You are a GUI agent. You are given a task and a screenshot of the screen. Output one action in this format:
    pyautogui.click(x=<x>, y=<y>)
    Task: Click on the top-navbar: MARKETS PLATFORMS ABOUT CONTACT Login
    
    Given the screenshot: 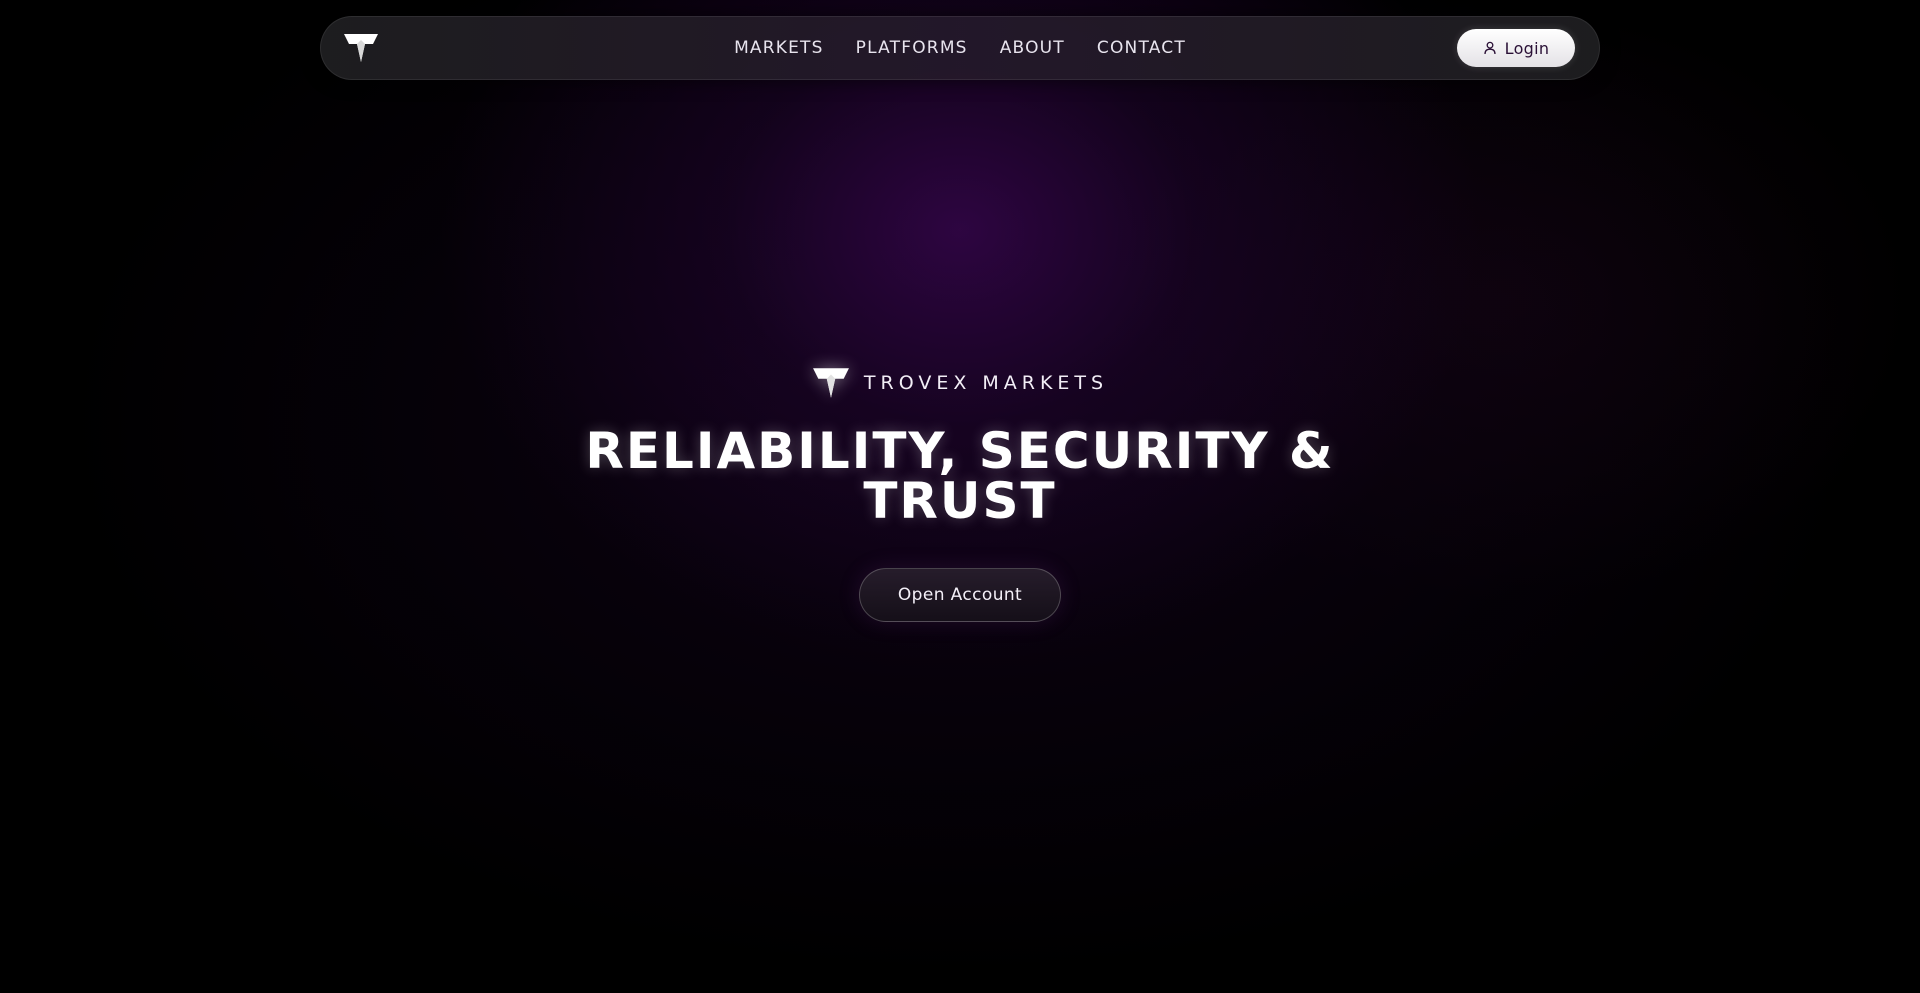 What is the action you would take?
    pyautogui.click(x=960, y=48)
    